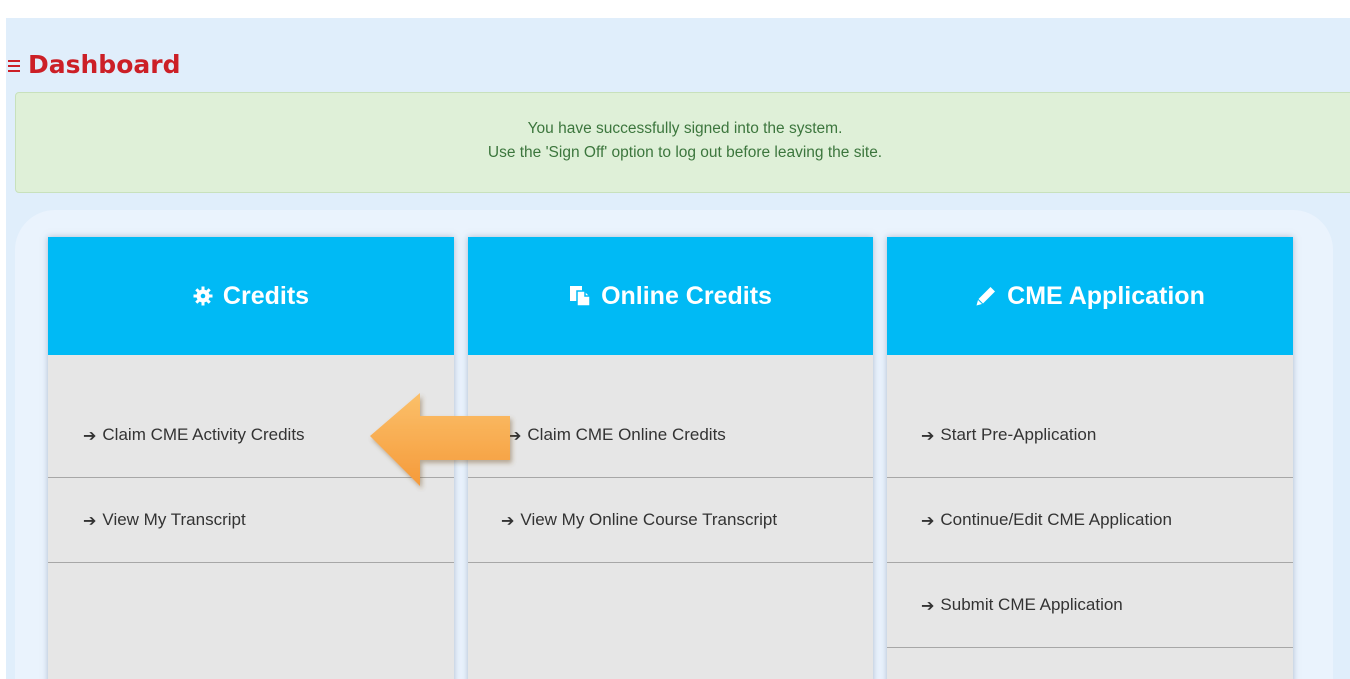 Image resolution: width=1350 pixels, height=679 pixels. I want to click on claim-online-credits-label: Claim CME Online Credits, so click(626, 434).